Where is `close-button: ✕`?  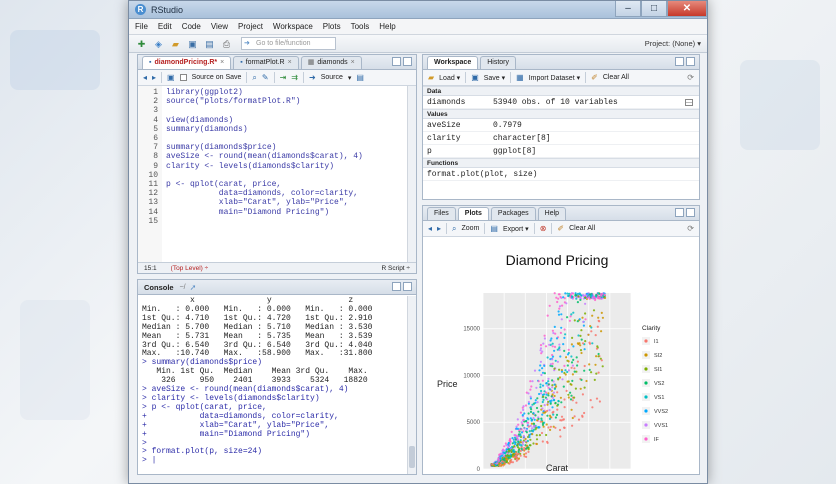 close-button: ✕ is located at coordinates (687, 9).